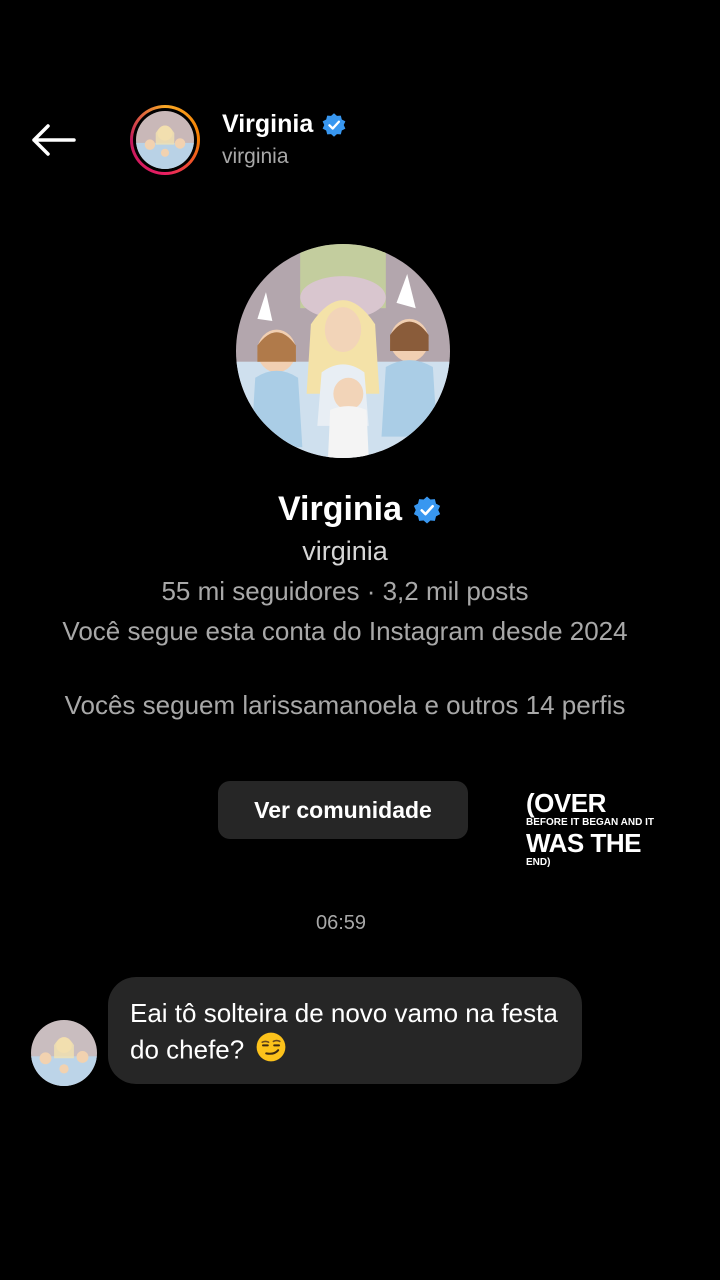  What do you see at coordinates (343, 810) in the screenshot?
I see `view-community-button: Ver comunidade` at bounding box center [343, 810].